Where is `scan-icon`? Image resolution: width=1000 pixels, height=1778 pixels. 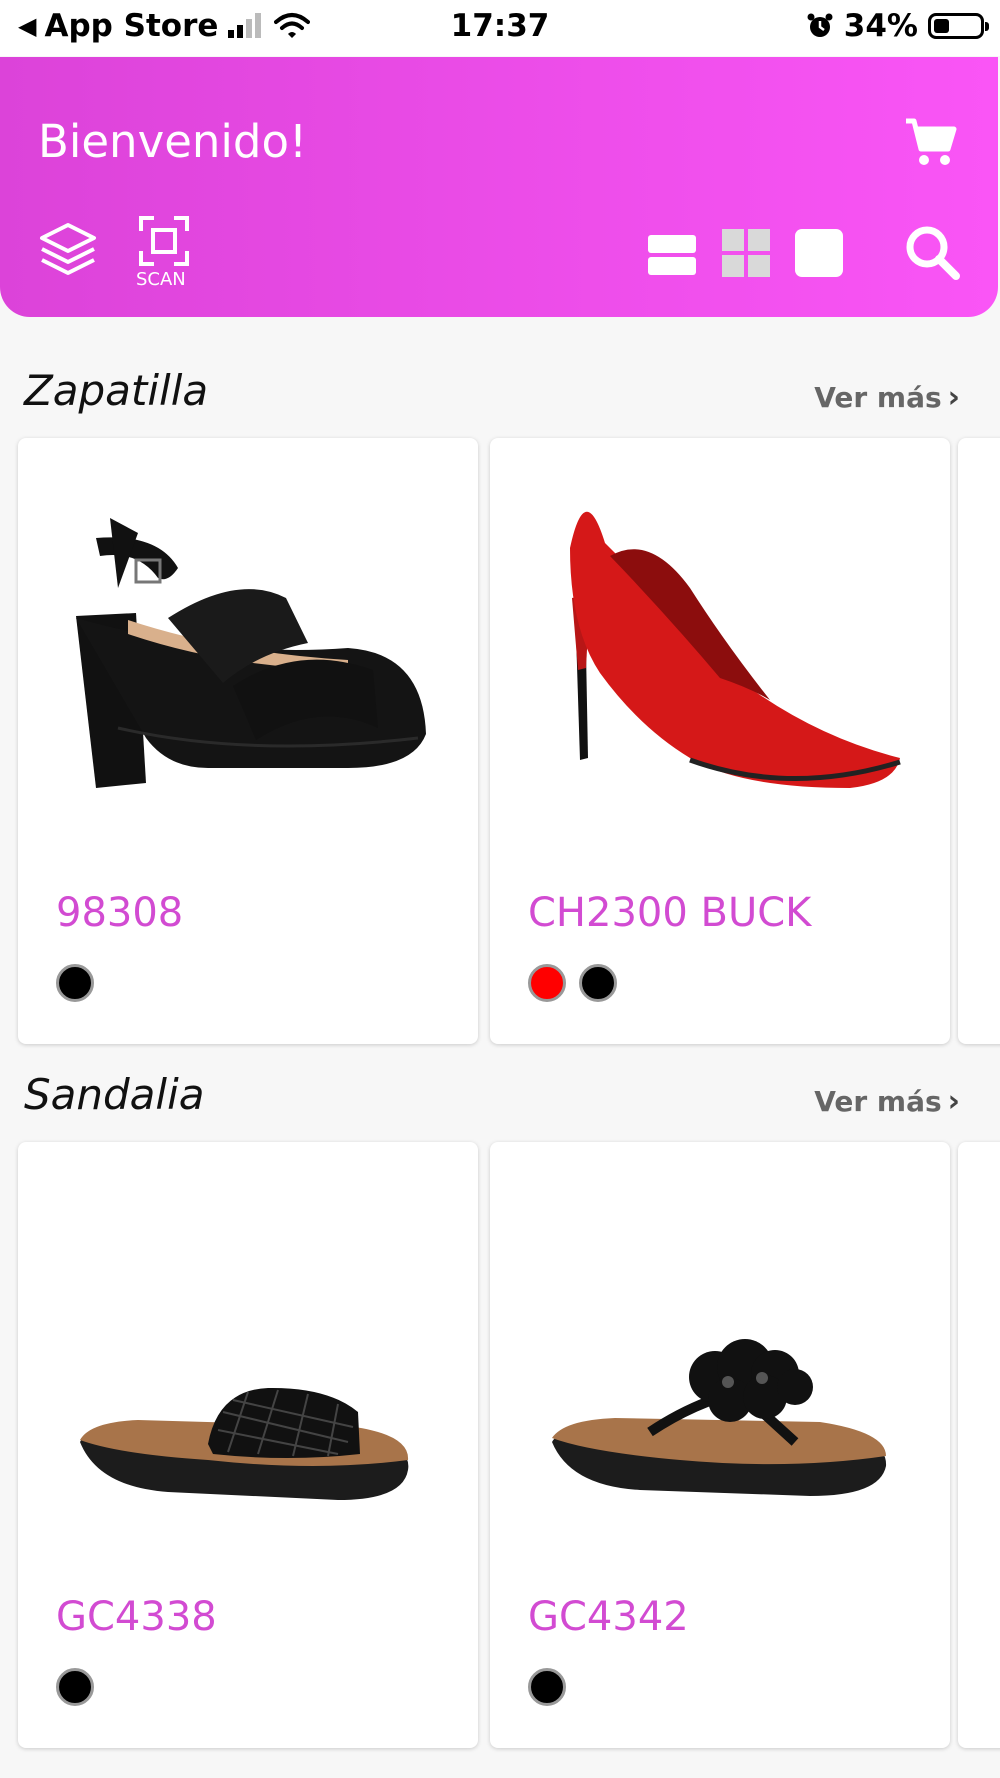 scan-icon is located at coordinates (164, 241).